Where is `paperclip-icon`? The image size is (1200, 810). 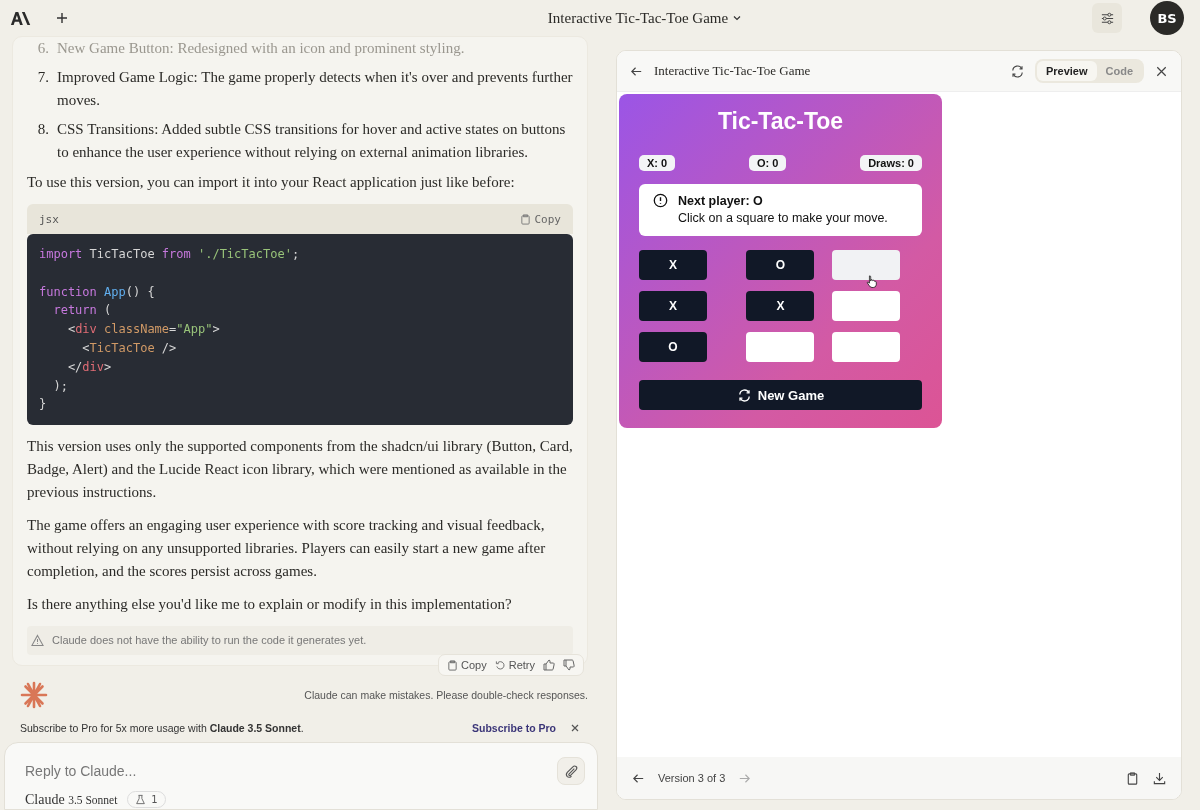 paperclip-icon is located at coordinates (571, 771).